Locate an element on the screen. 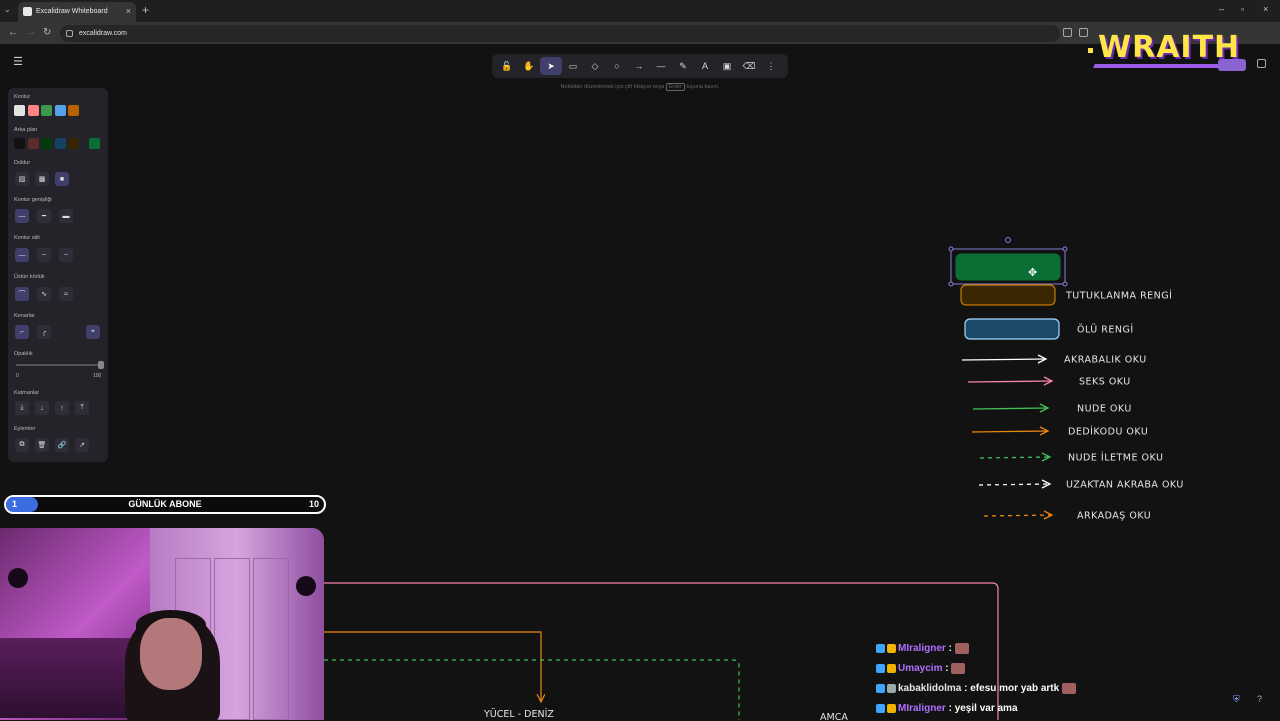 This screenshot has width=1280, height=721. send-to-back-icon: ⤓ is located at coordinates (22, 408).